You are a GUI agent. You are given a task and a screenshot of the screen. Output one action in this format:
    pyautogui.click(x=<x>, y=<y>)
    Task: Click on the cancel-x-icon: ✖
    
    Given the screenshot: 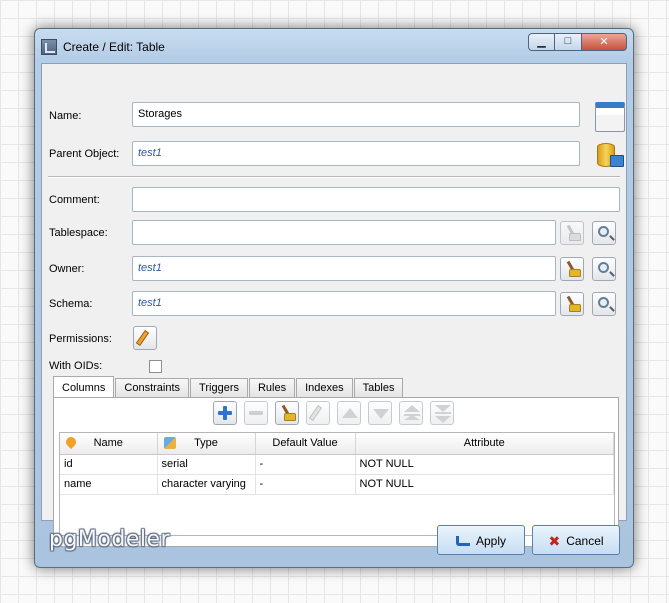 What is the action you would take?
    pyautogui.click(x=554, y=540)
    